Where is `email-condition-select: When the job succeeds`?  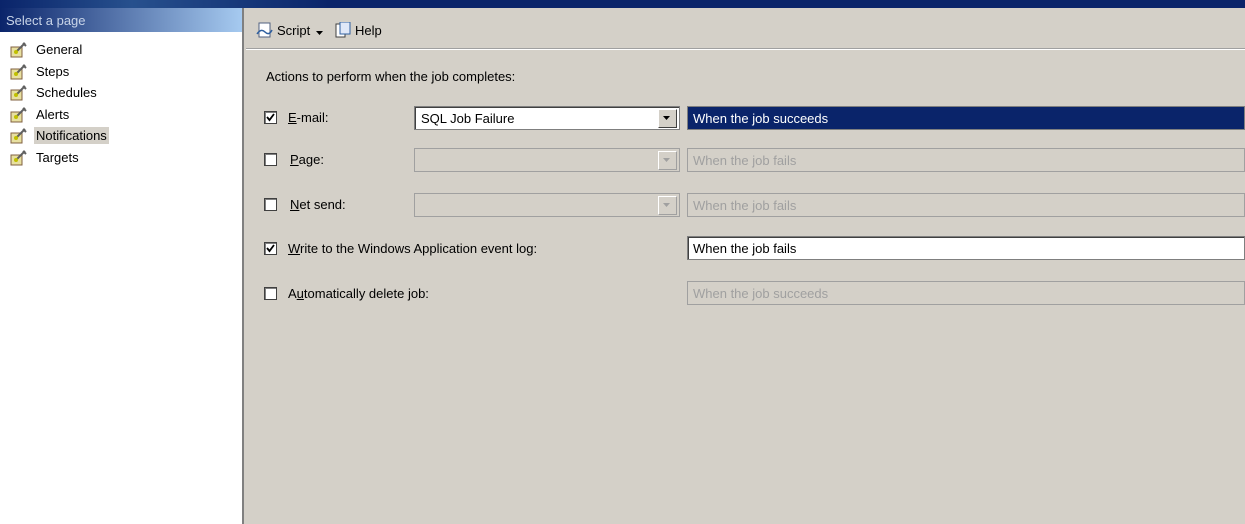
email-condition-select: When the job succeeds is located at coordinates (966, 118).